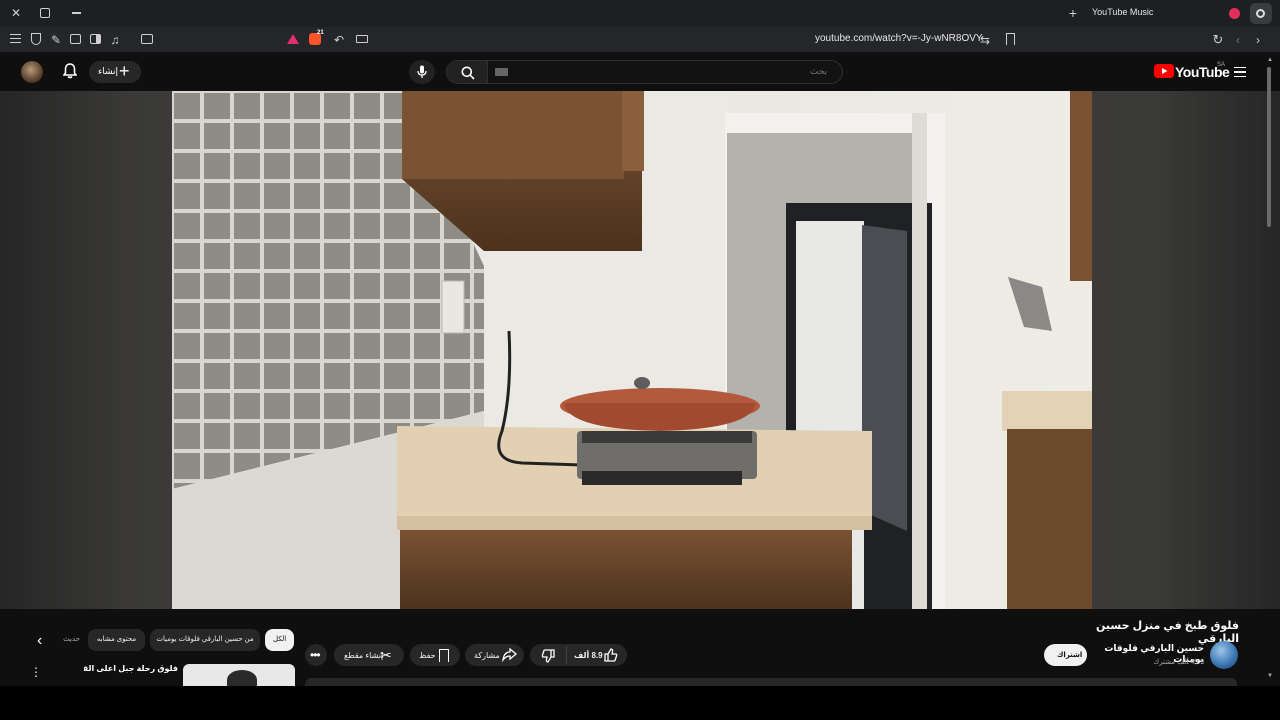 Image resolution: width=1280 pixels, height=720 pixels. Describe the element at coordinates (1258, 40) in the screenshot. I see `forward-icon: ›` at that location.